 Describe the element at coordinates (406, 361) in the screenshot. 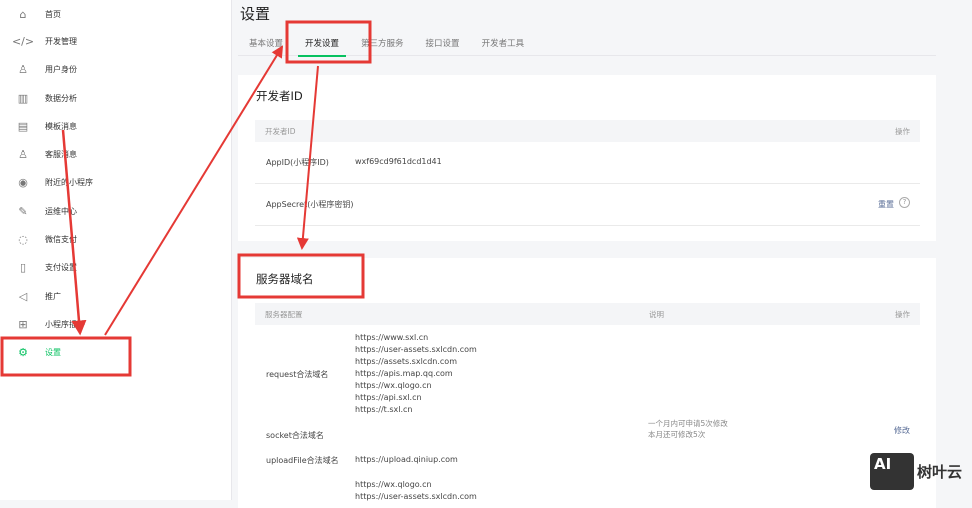

I see `domain-item: https://assets.sxlcdn.com` at that location.